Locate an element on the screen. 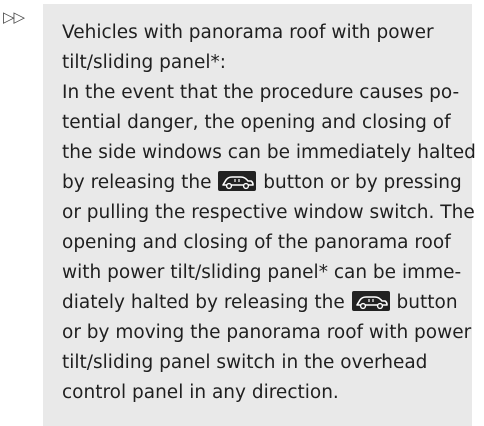 Image resolution: width=484 pixels, height=426 pixels. note-line-end: button or by pressing is located at coordinates (359, 182).